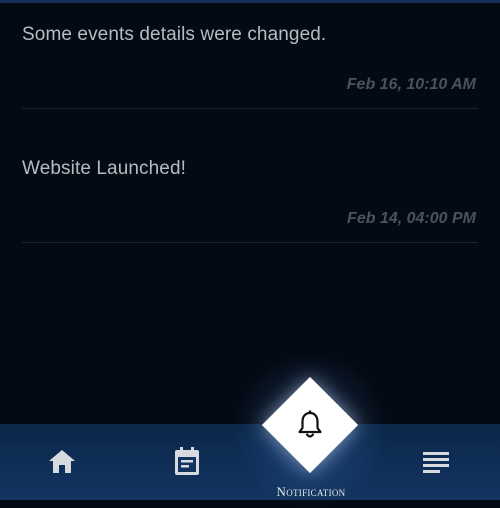 Image resolution: width=500 pixels, height=508 pixels. Describe the element at coordinates (411, 218) in the screenshot. I see `notification-timestamp: Feb 14, 04:00 PM` at that location.